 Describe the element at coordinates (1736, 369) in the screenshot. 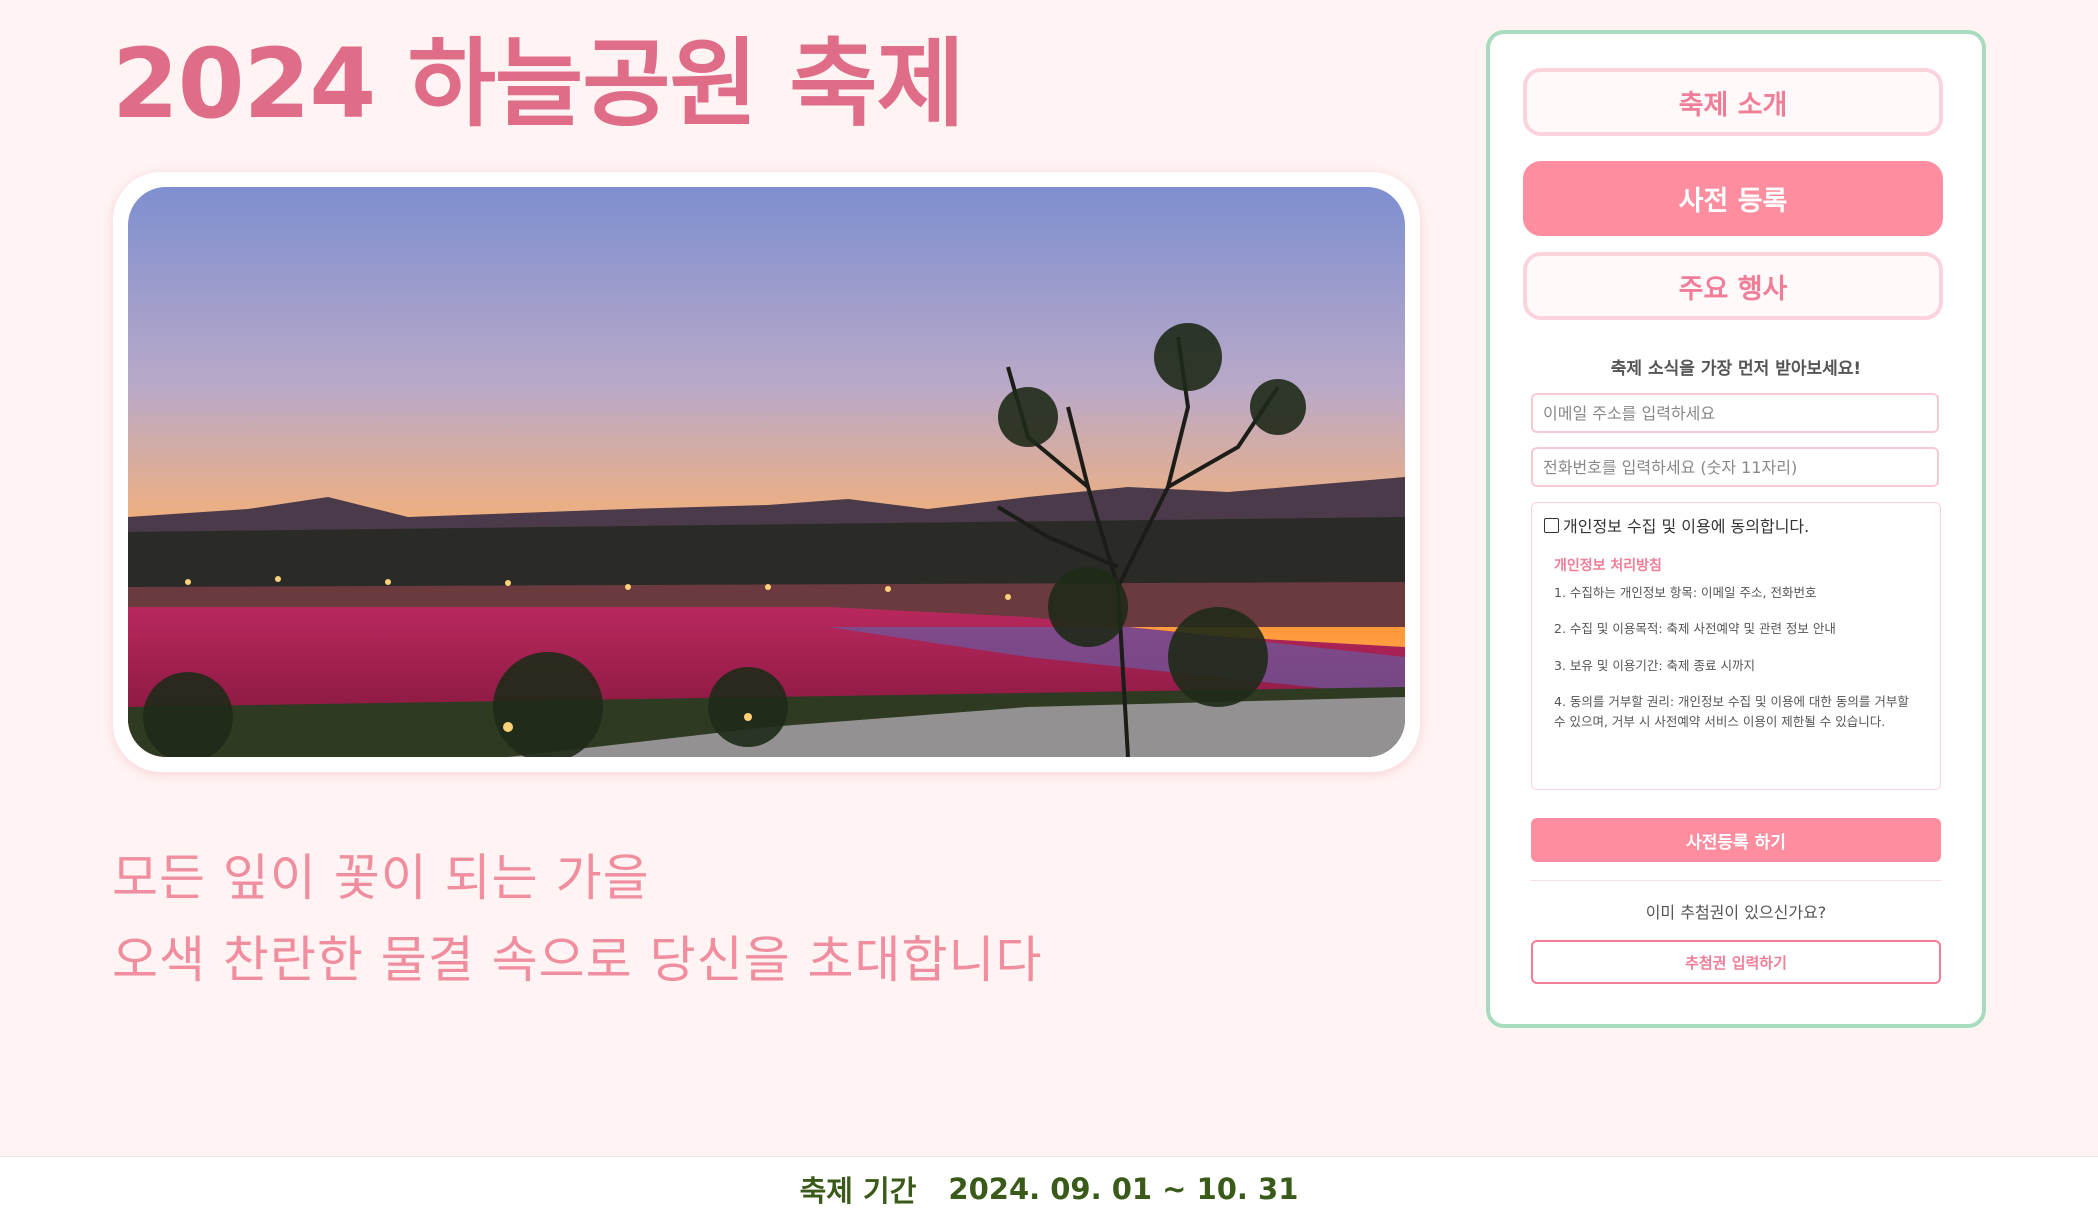

I see `signup-heading: 축제 소식을 가장 먼저 받아보세요!` at that location.